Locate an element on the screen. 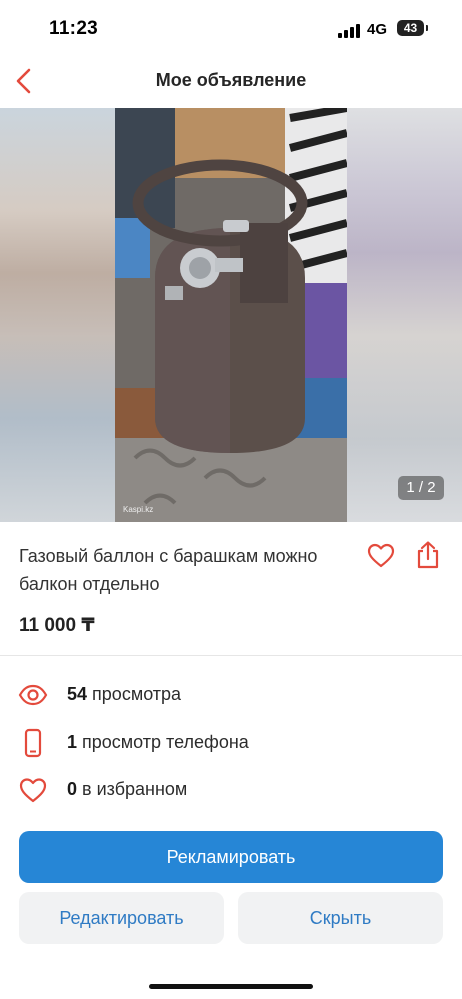 Image resolution: width=462 pixels, height=999 pixels. stat-phone-views-text: 1 просмотр телефона is located at coordinates (158, 742).